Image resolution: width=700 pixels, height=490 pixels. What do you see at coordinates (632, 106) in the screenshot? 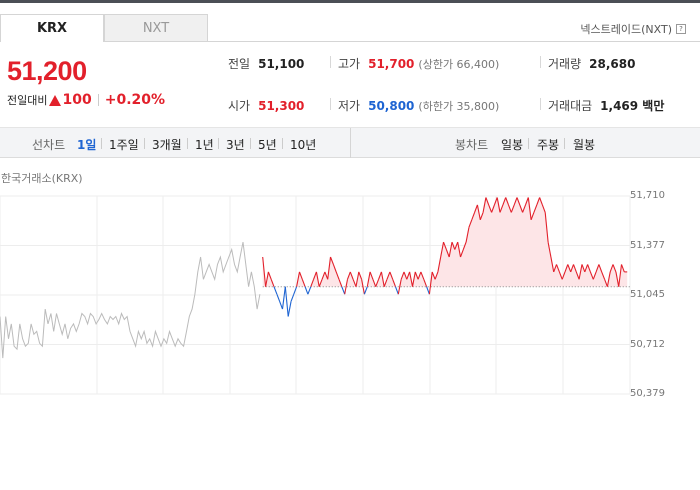
I see `stat-value: 1,469 백만` at bounding box center [632, 106].